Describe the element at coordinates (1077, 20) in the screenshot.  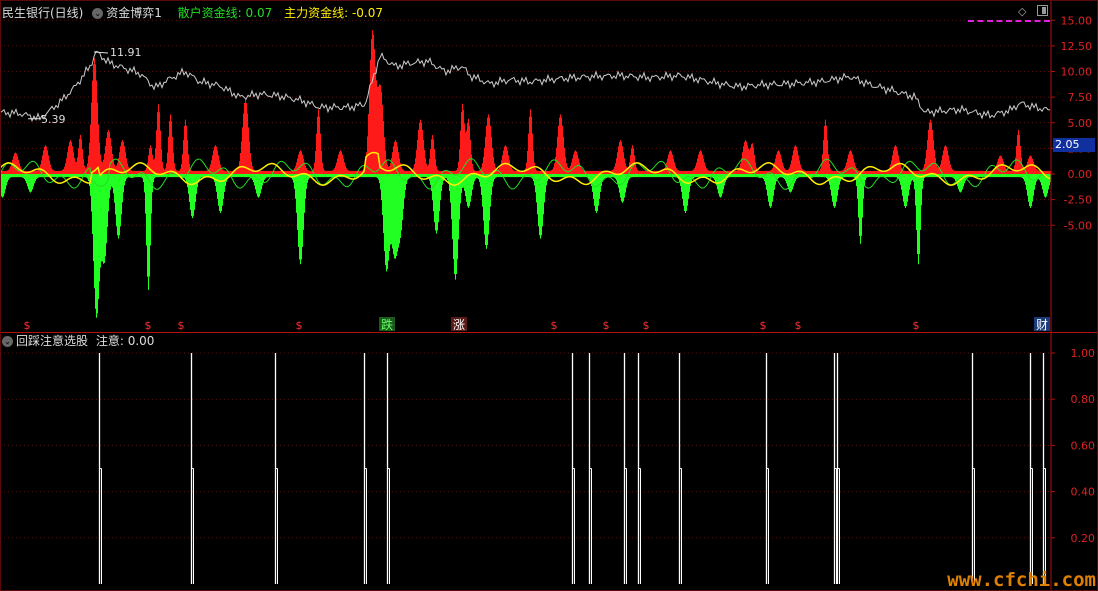
I see `top-tick-label: 15.00` at that location.